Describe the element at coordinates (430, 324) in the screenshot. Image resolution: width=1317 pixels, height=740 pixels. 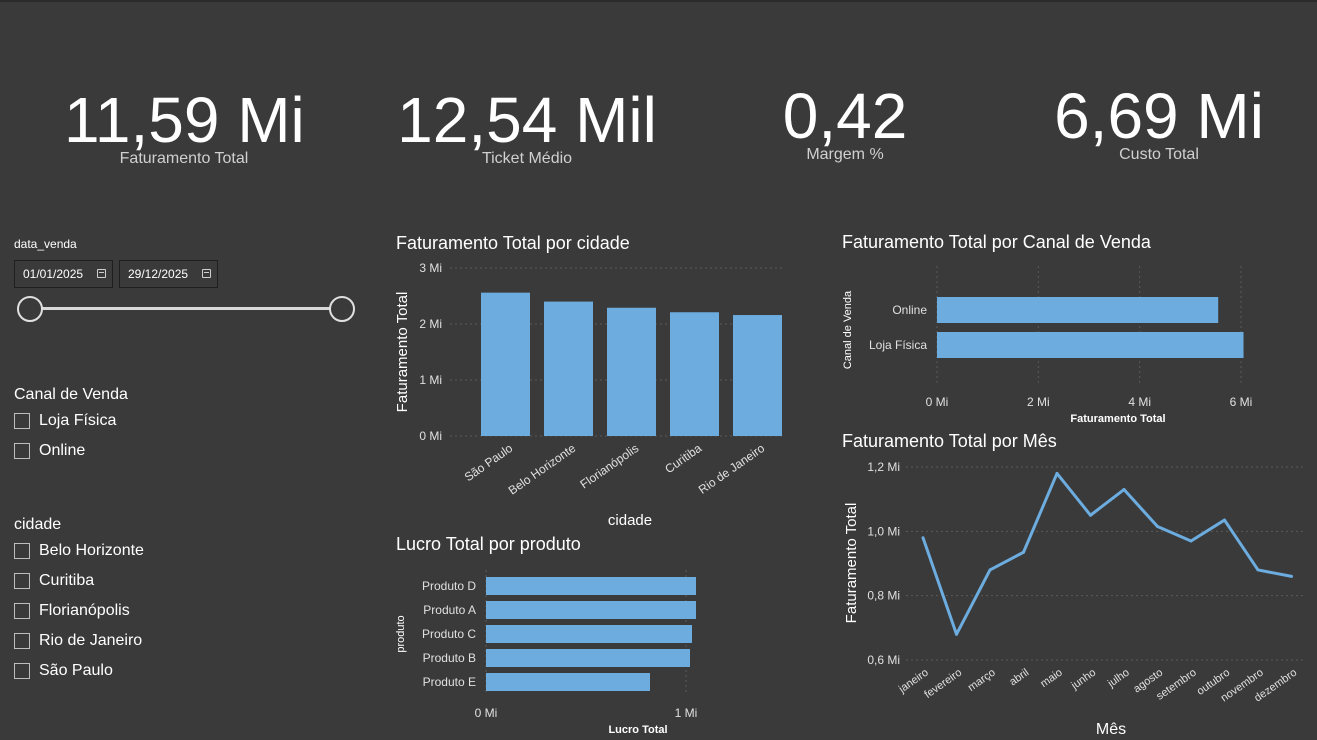
I see `y-tick-label: 2 Mi` at that location.